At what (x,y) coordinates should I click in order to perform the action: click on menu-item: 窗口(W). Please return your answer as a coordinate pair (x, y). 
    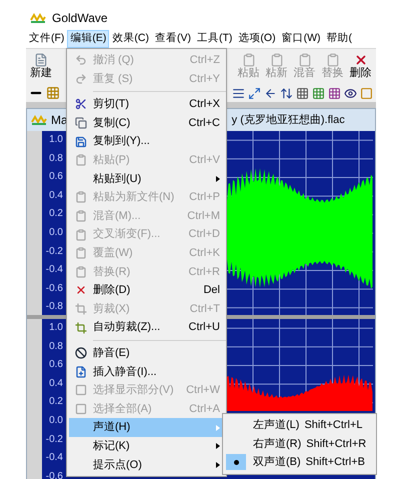
    Looking at the image, I should click on (301, 39).